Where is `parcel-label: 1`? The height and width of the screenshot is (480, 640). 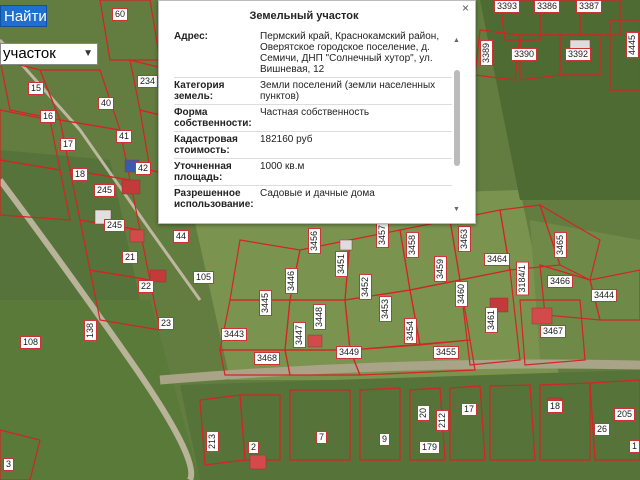
parcel-label: 1 is located at coordinates (634, 446).